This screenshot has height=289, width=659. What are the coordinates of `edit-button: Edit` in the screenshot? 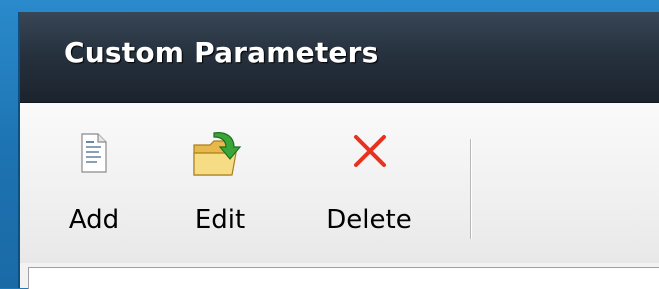 It's located at (220, 181).